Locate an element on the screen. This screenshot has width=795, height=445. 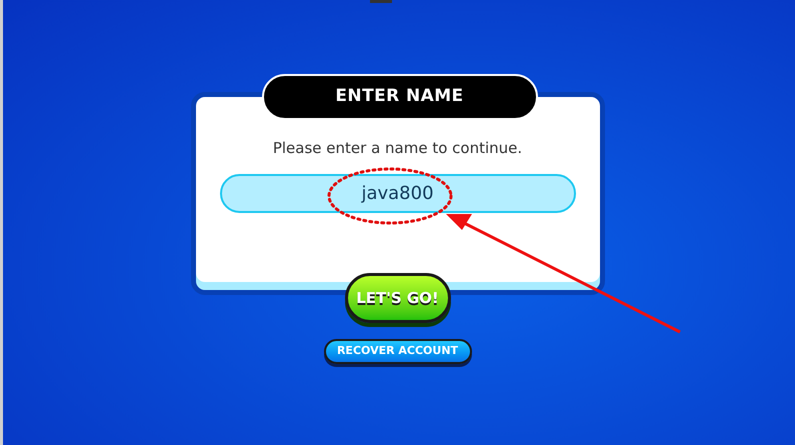
recover-account-button: RECOVER ACCOUNT is located at coordinates (398, 351).